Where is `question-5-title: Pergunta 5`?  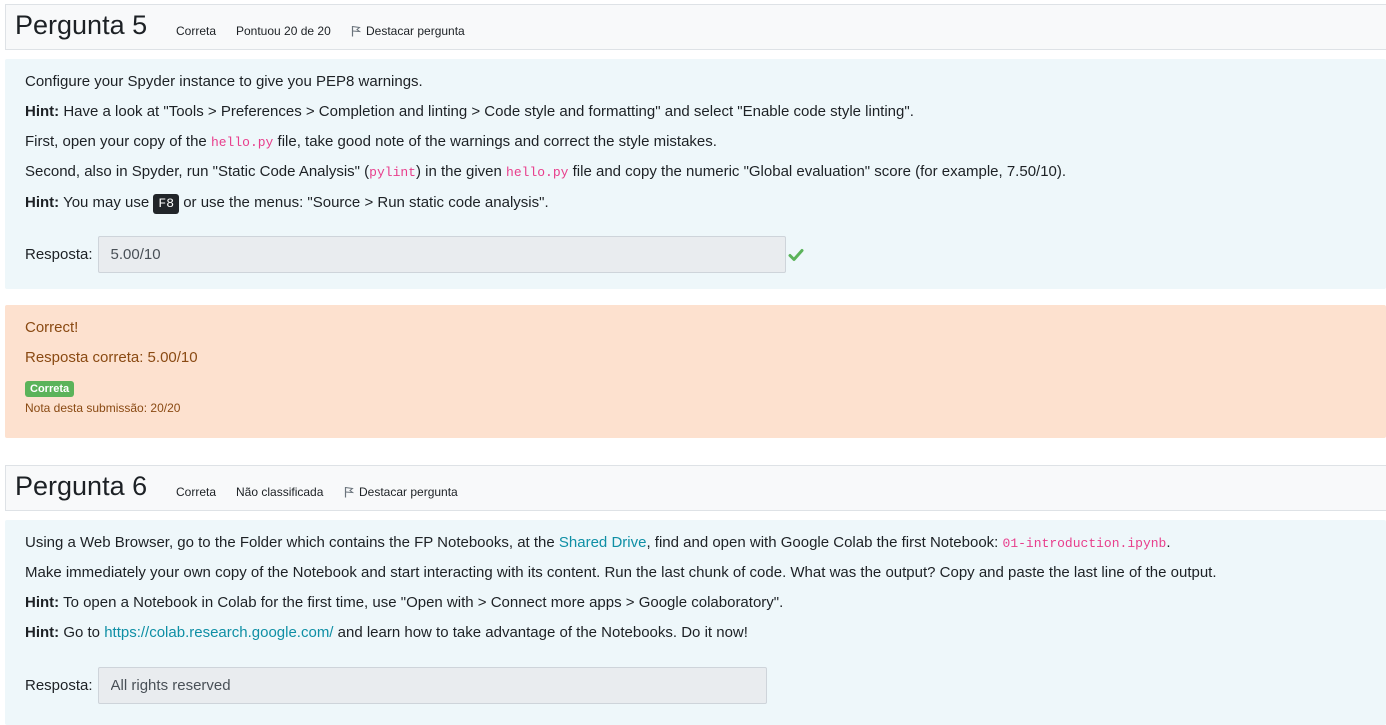
question-5-title: Pergunta 5 is located at coordinates (81, 25).